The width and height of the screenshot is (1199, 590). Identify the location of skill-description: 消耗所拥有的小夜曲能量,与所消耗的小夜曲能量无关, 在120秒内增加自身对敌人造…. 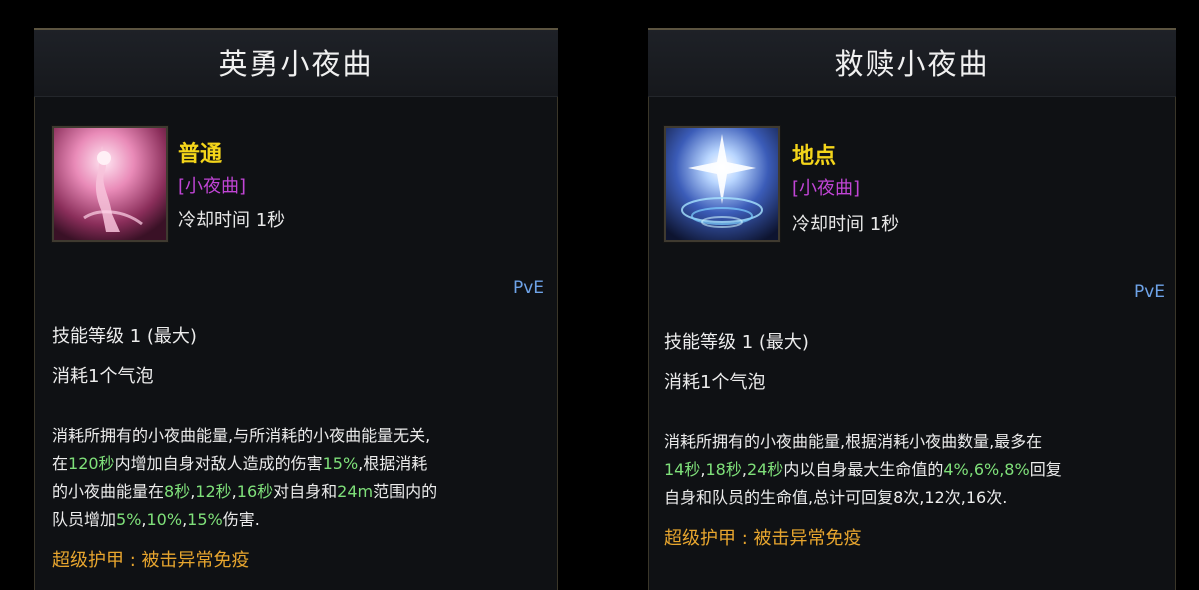
(244, 478).